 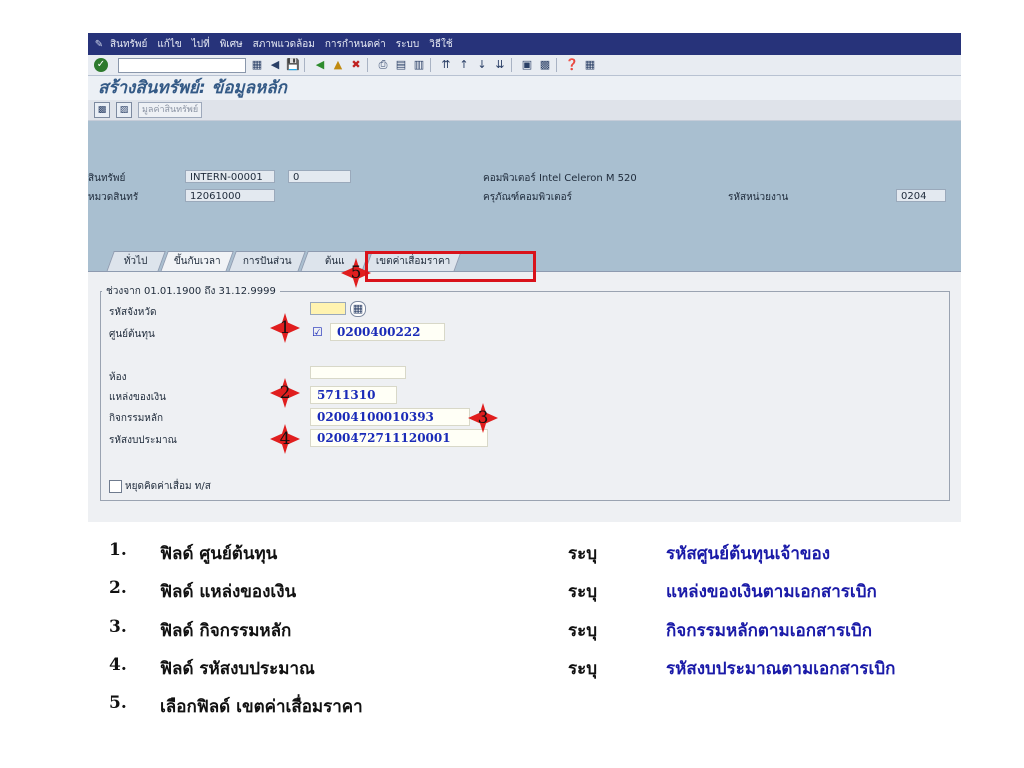 What do you see at coordinates (128, 44) in the screenshot?
I see `menu-asset: สินทรัพย์` at bounding box center [128, 44].